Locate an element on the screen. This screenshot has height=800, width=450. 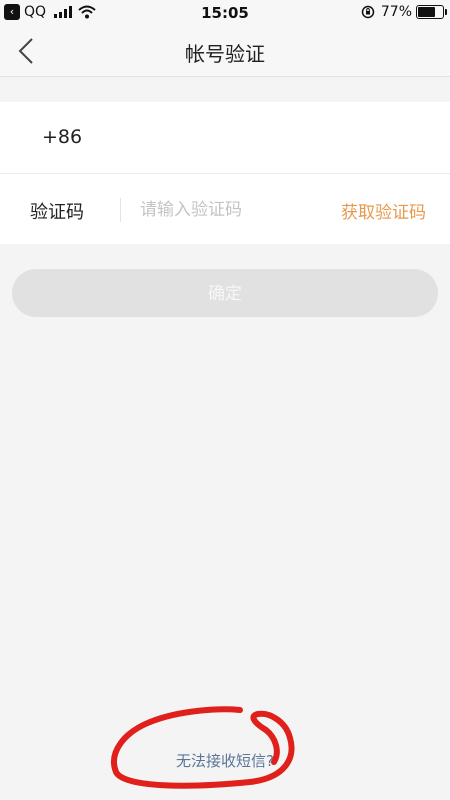
red-annotation-circle is located at coordinates (203, 747).